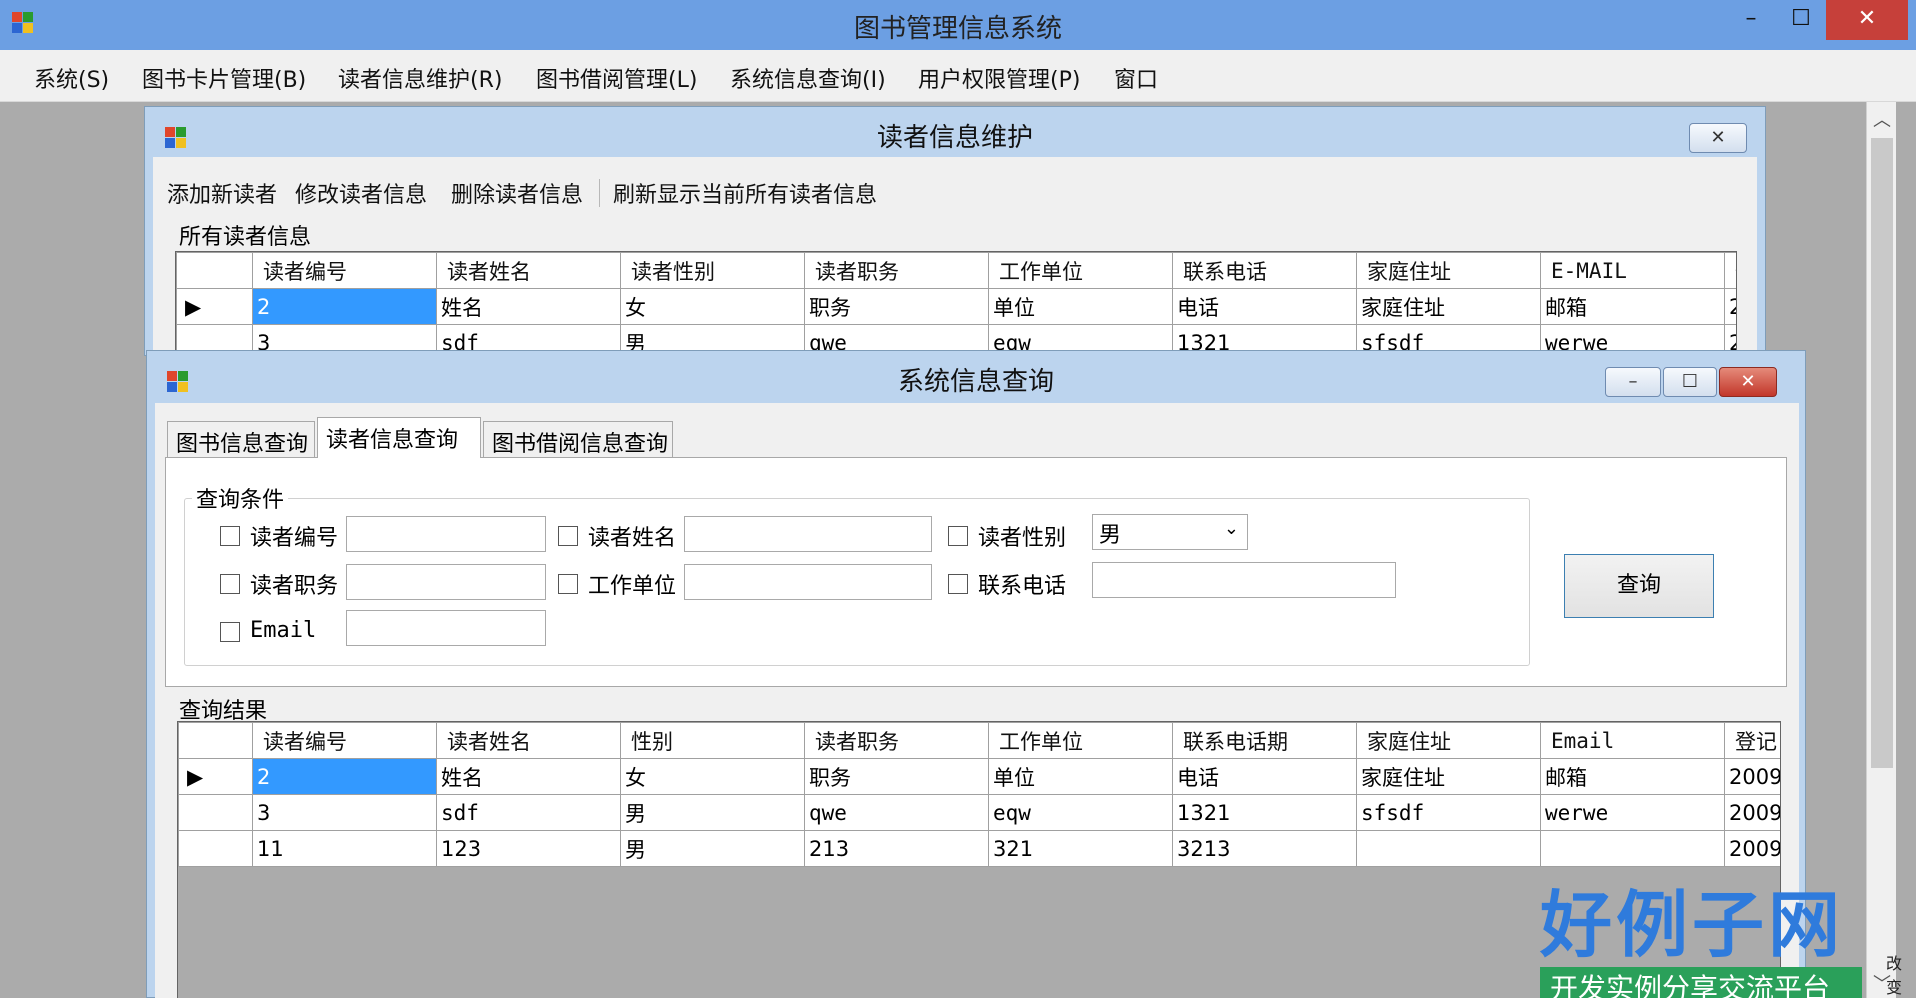 The height and width of the screenshot is (998, 1916). Describe the element at coordinates (446, 582) in the screenshot. I see `reader-job-input` at that location.